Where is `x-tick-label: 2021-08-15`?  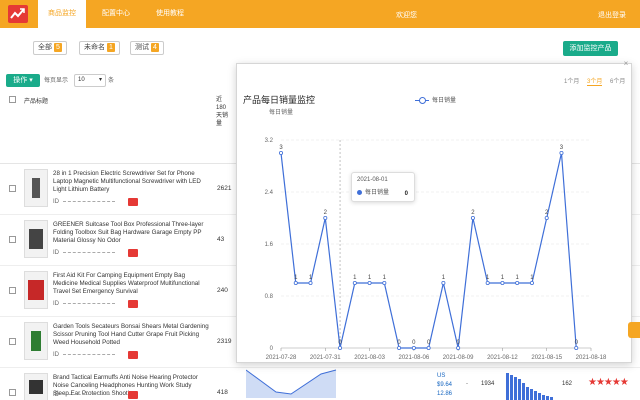
x-tick-label: 2021-08-15 is located at coordinates (546, 358).